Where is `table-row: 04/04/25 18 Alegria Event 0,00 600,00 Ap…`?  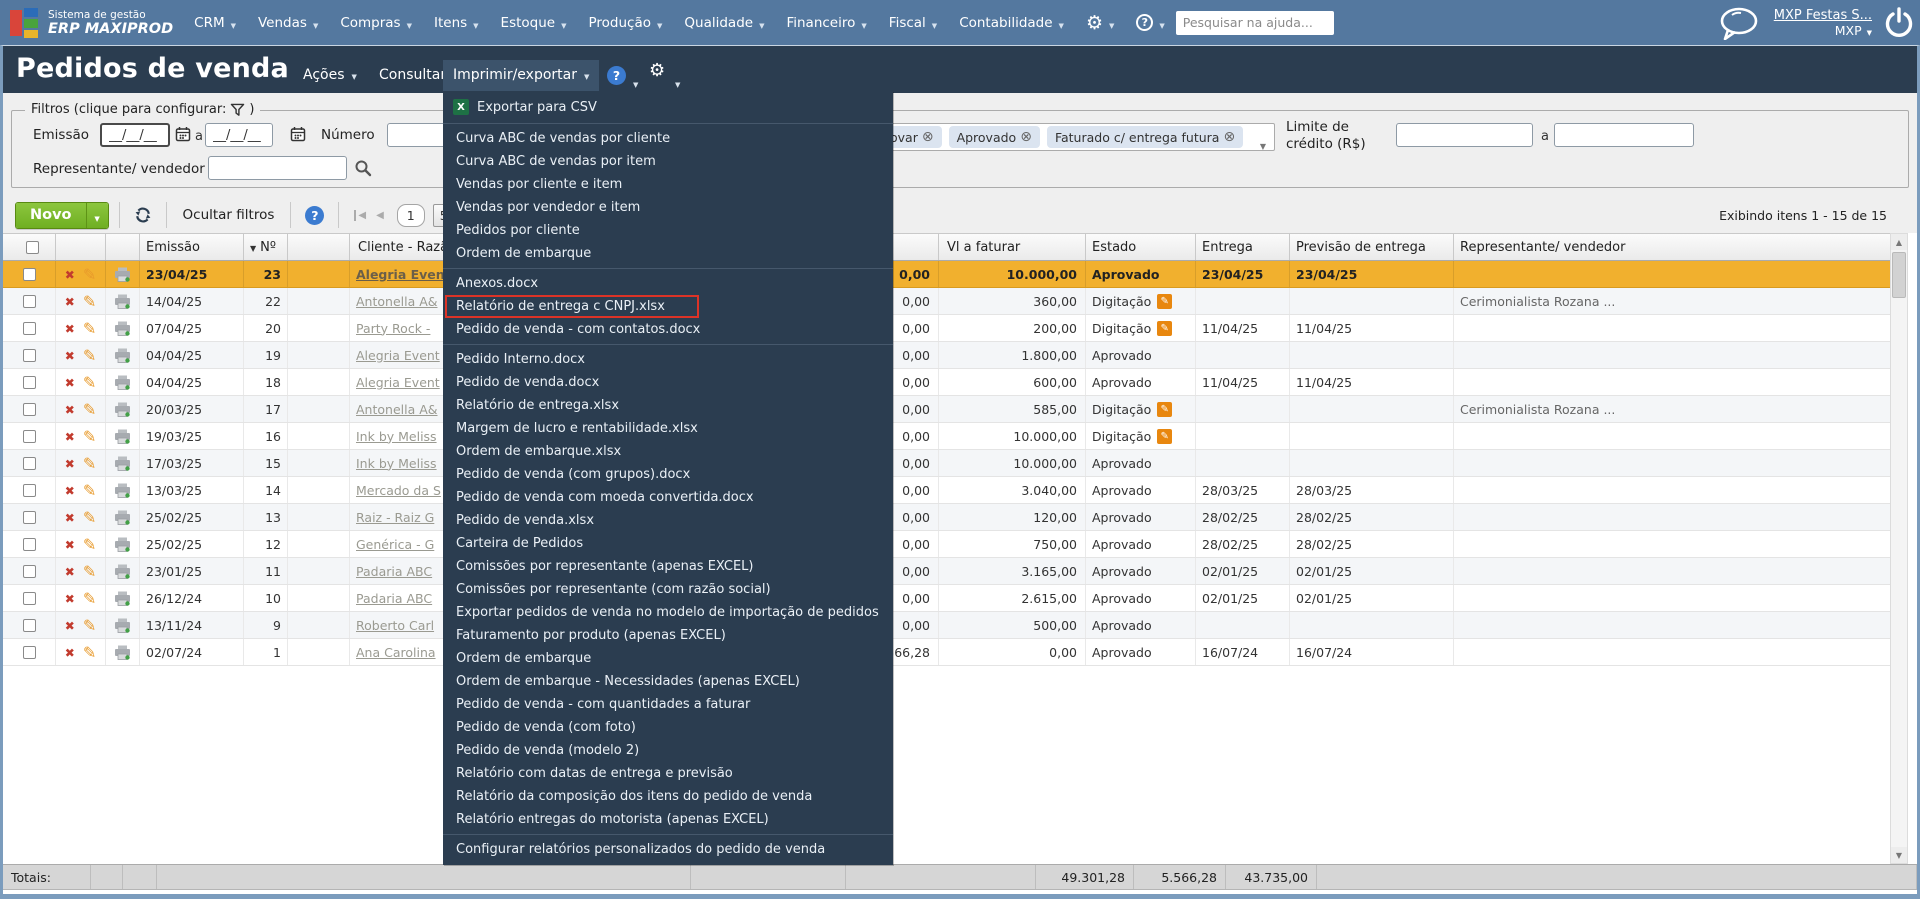
table-row: 04/04/25 18 Alegria Event 0,00 600,00 Ap… is located at coordinates (948, 382).